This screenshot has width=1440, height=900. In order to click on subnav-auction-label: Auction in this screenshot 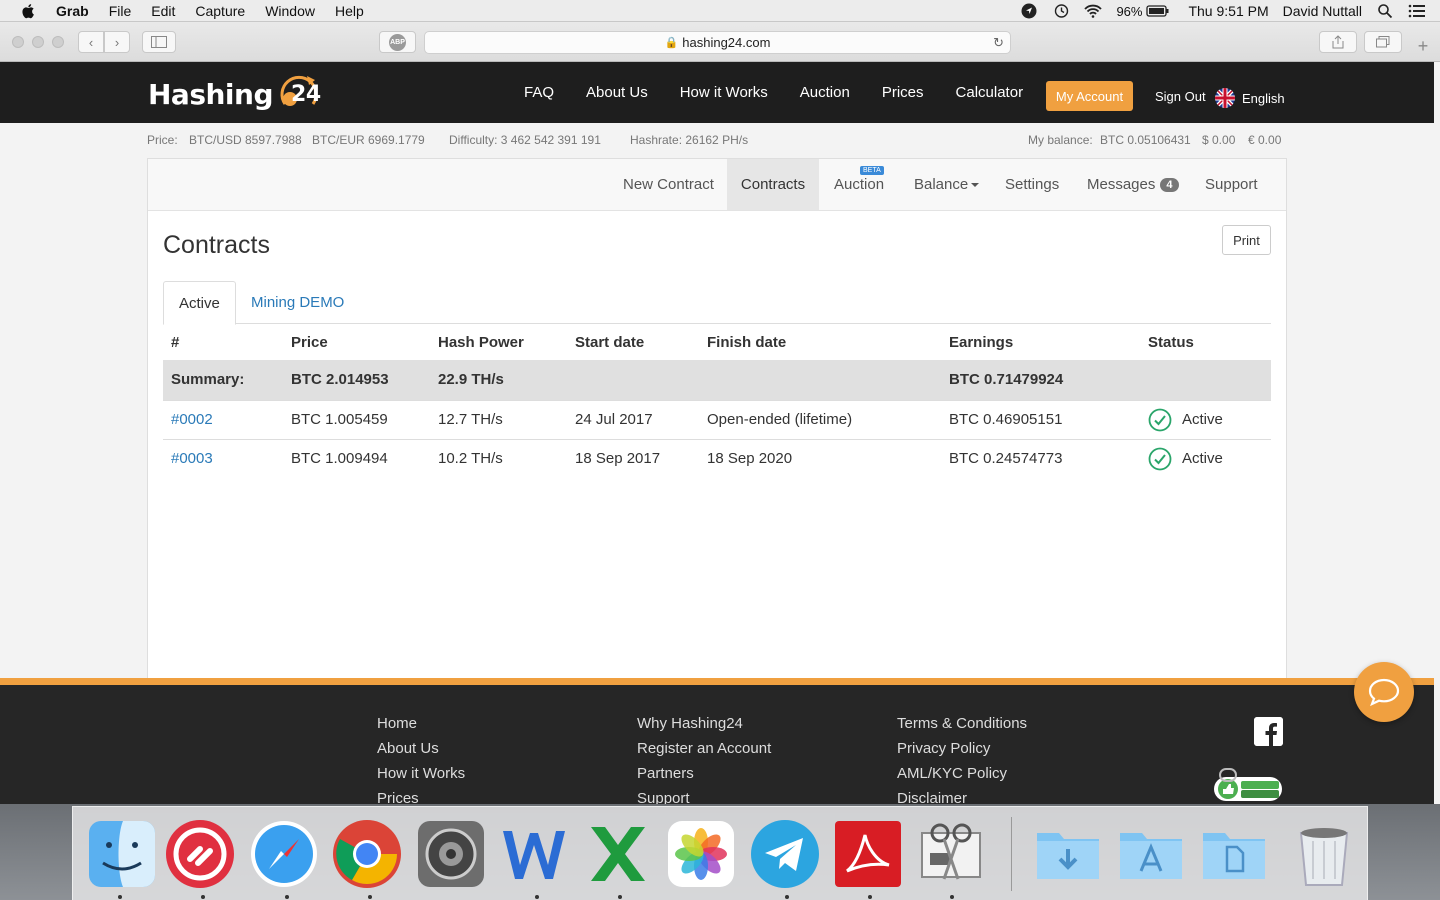, I will do `click(859, 184)`.